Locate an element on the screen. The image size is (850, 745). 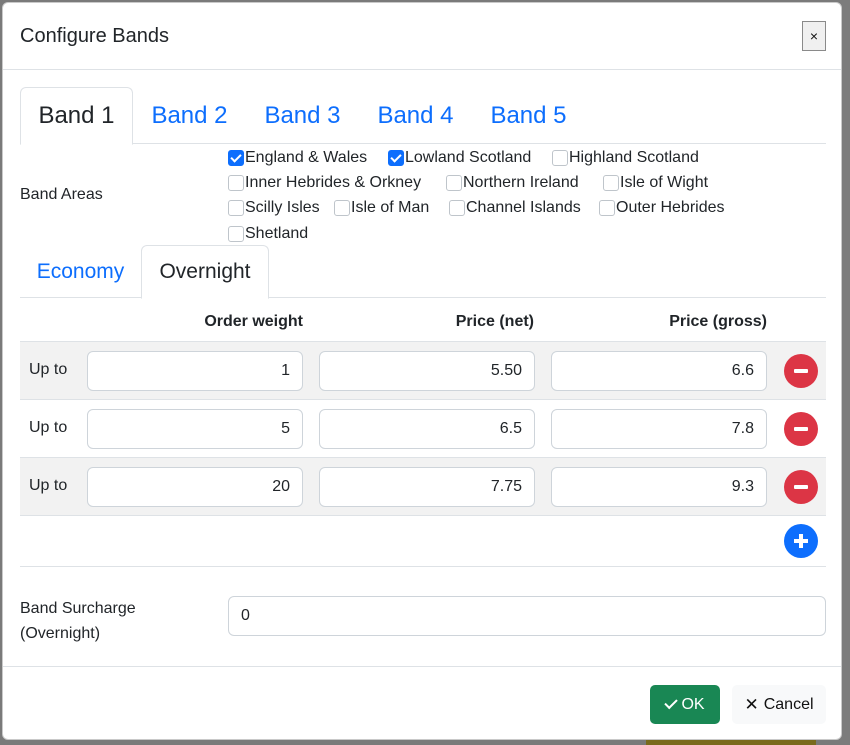
tab-band-4: Band 4 is located at coordinates (415, 115).